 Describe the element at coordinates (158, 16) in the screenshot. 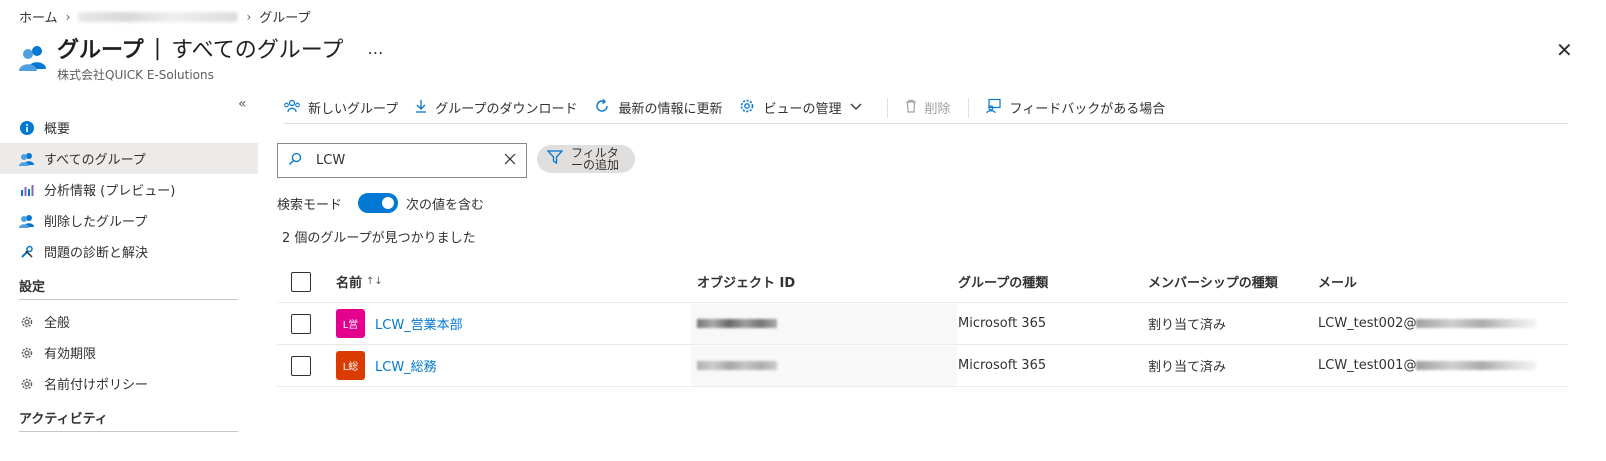

I see `breadcrumb-tenant-redacted` at that location.